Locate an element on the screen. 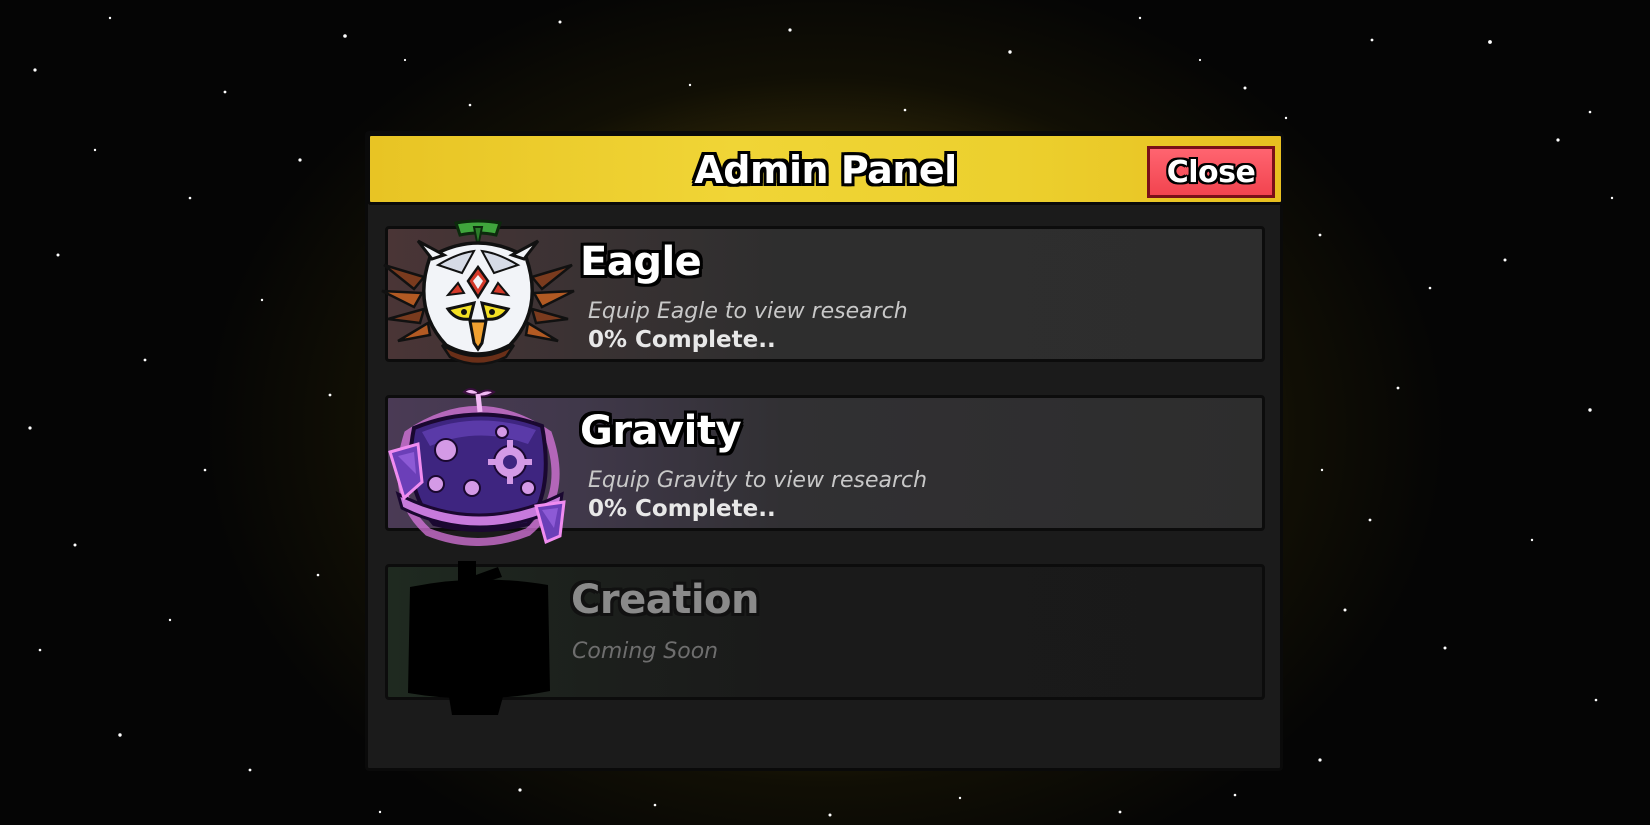  research-card-description: Coming Soon is located at coordinates (645, 651).